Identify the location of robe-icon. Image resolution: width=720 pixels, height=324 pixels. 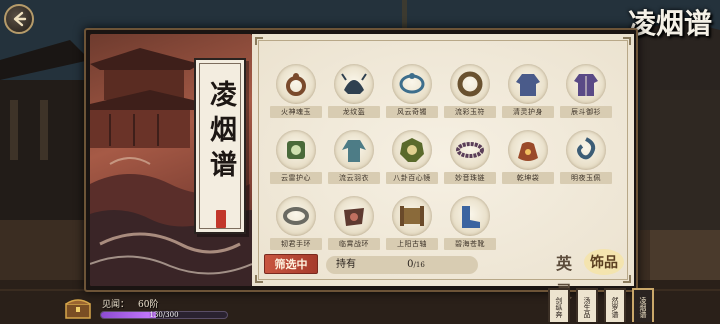
(528, 85).